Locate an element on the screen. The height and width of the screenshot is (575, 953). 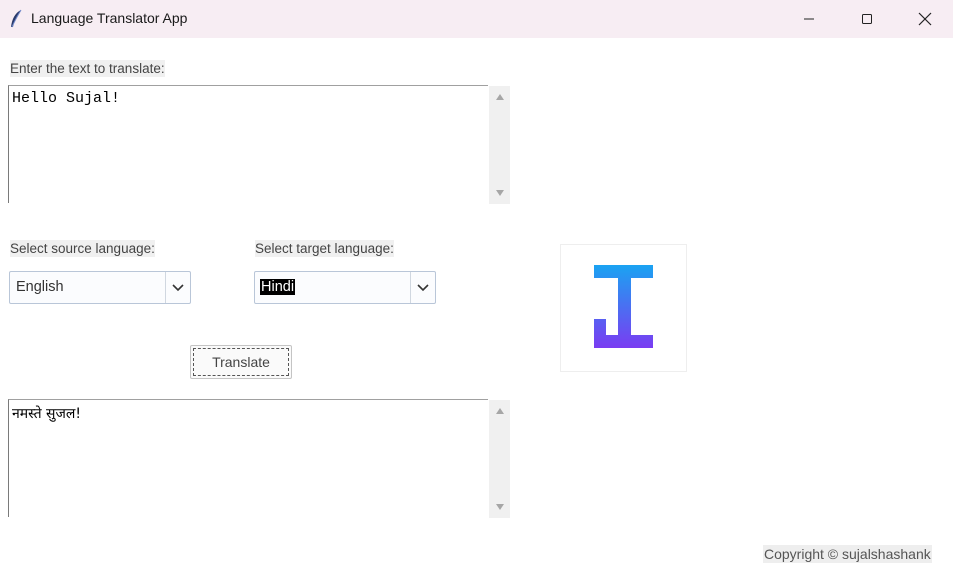
translator-logo is located at coordinates (623, 308).